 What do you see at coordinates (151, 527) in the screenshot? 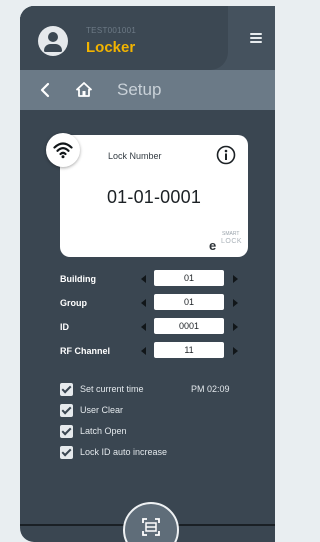
I see `scan-icon` at bounding box center [151, 527].